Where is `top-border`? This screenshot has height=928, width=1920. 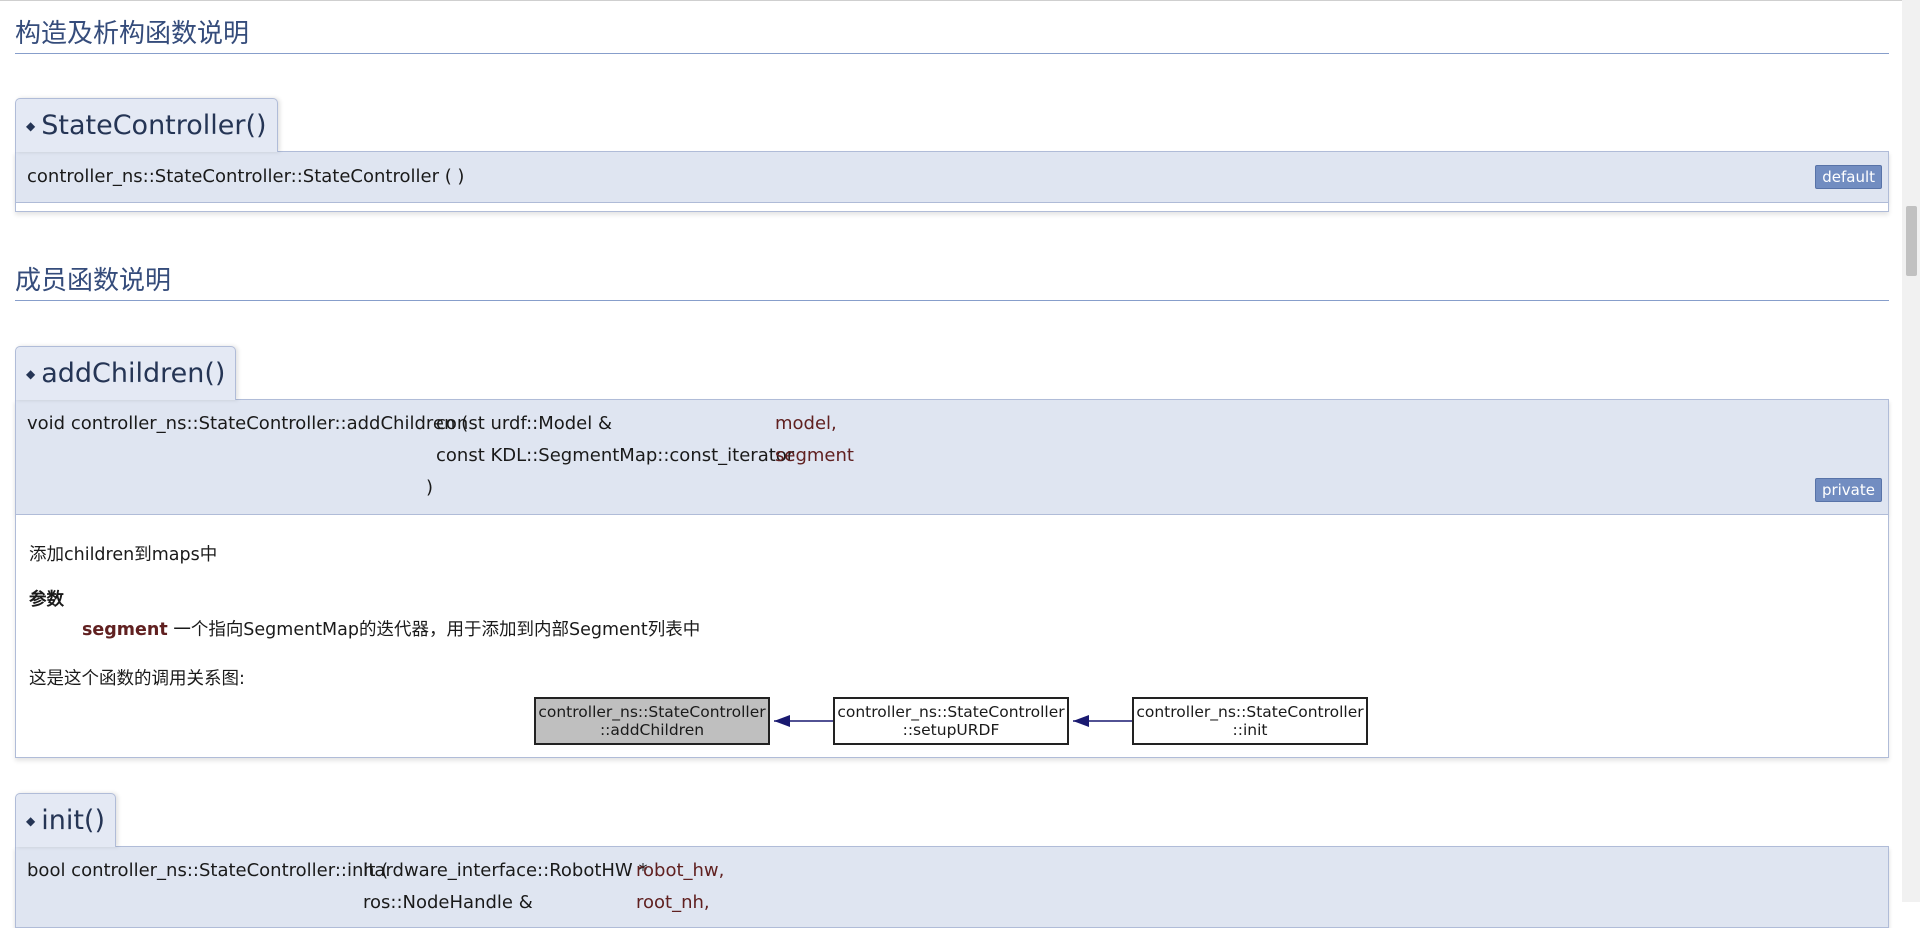 top-border is located at coordinates (951, 0).